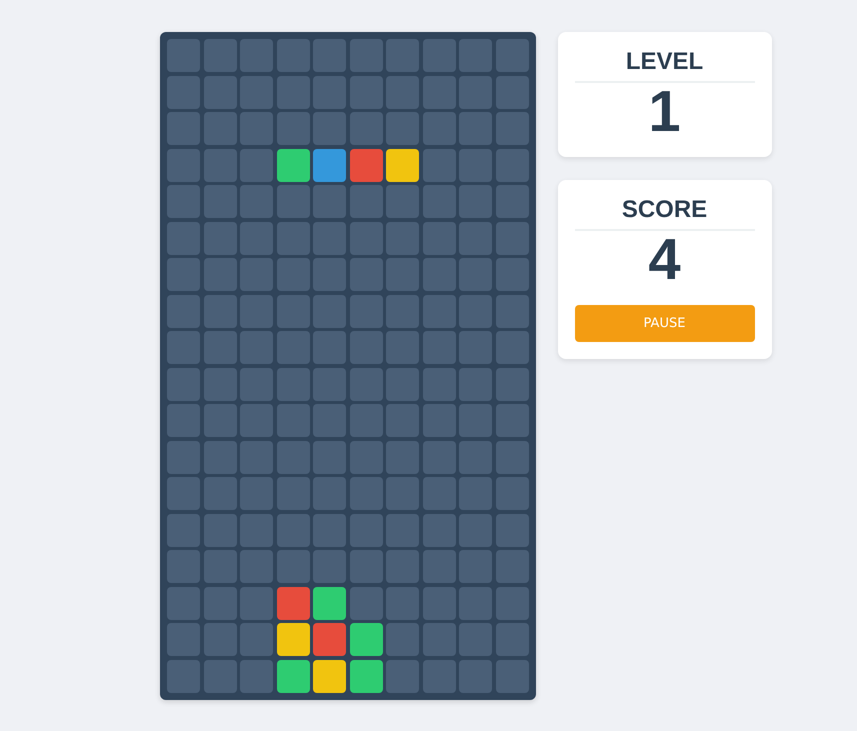  What do you see at coordinates (664, 112) in the screenshot?
I see `stat-value: 1` at bounding box center [664, 112].